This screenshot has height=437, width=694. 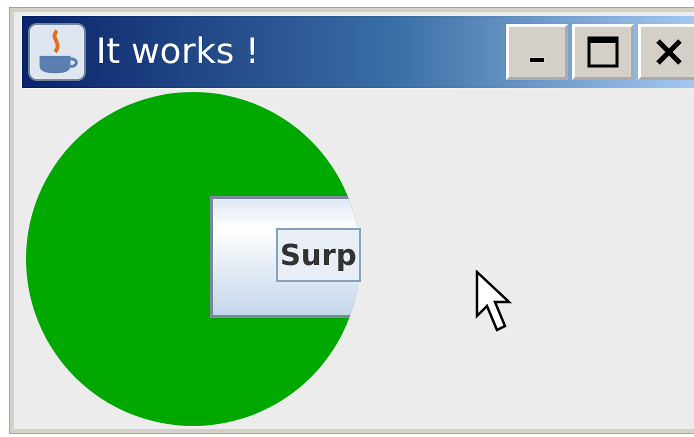 What do you see at coordinates (494, 301) in the screenshot?
I see `cursor-icon` at bounding box center [494, 301].